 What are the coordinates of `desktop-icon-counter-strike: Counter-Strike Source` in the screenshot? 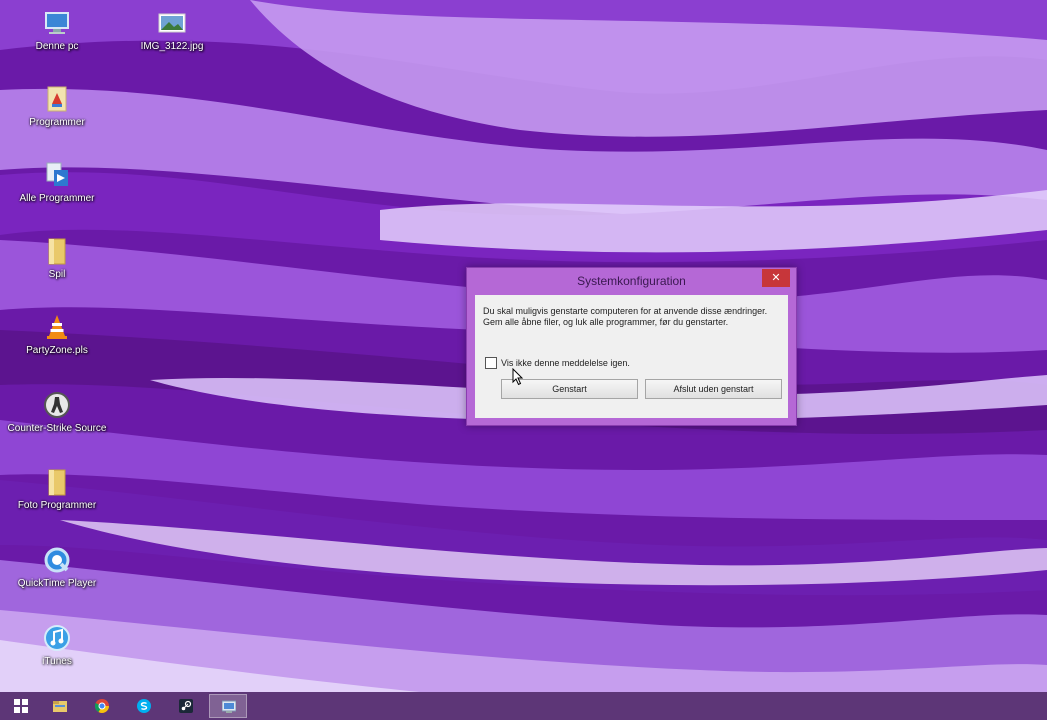 It's located at (57, 412).